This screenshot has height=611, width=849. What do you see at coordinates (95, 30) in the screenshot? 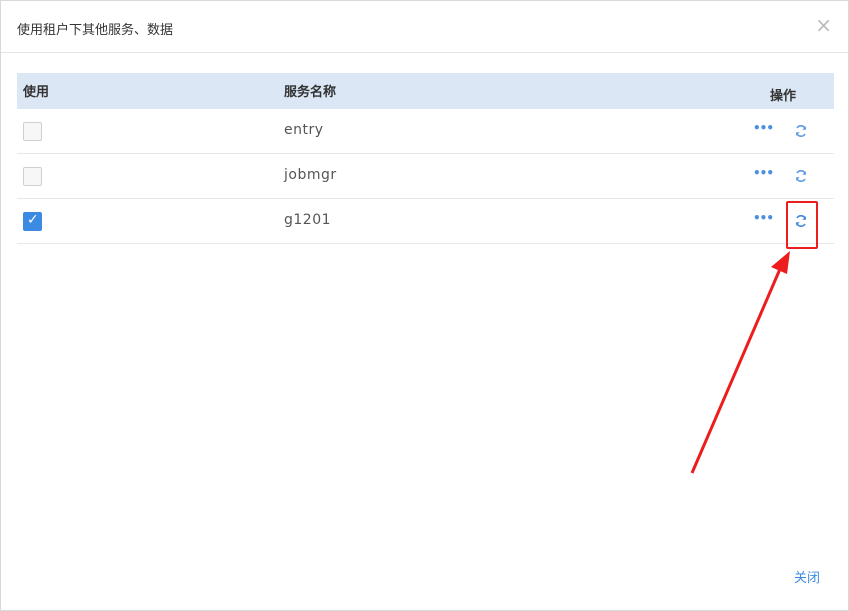
I see `dialog-title: 使用租户下其他服务、数据` at bounding box center [95, 30].